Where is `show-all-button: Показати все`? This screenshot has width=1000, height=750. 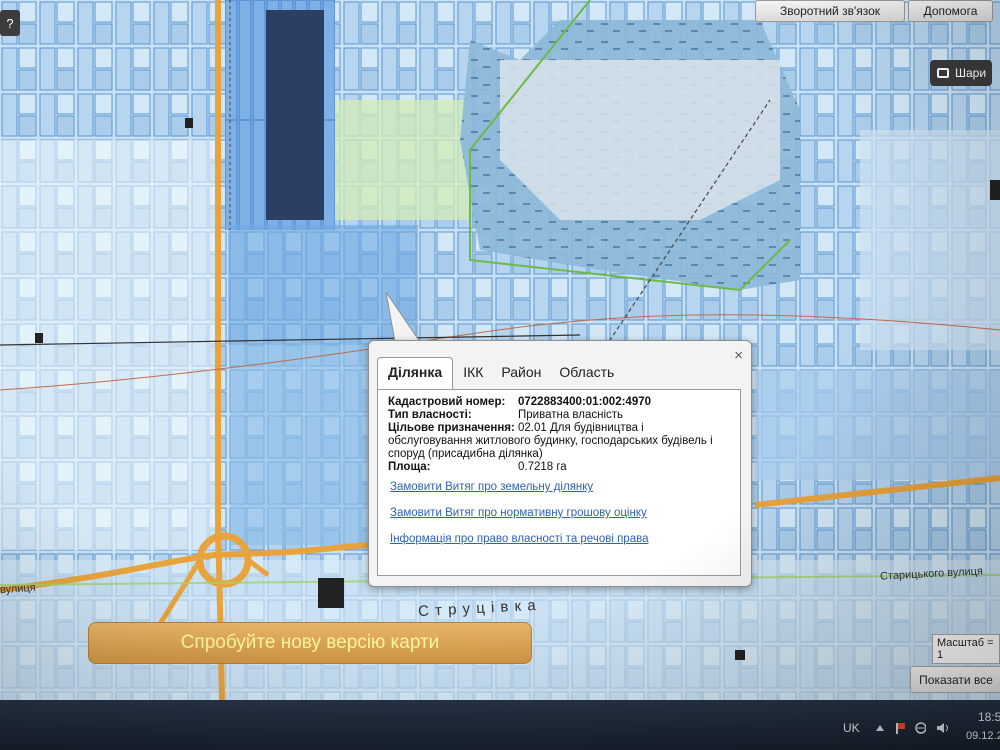 show-all-button: Показати все is located at coordinates (955, 679).